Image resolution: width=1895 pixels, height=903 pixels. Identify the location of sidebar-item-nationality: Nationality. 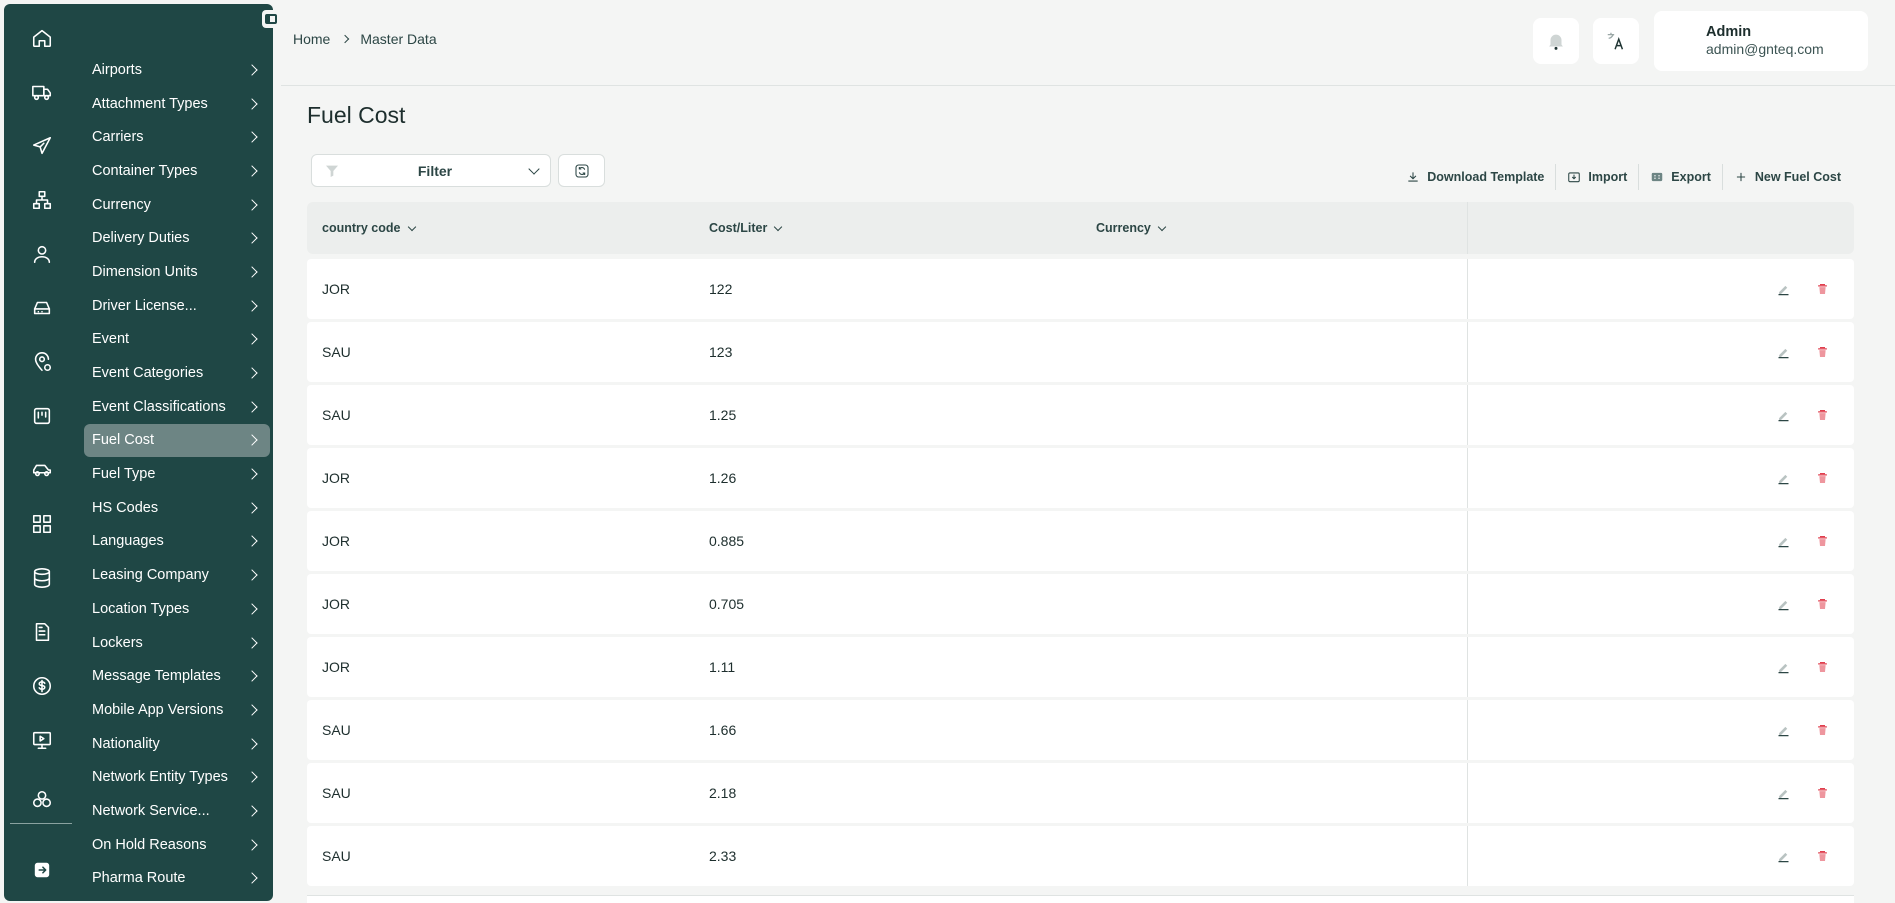
(177, 744).